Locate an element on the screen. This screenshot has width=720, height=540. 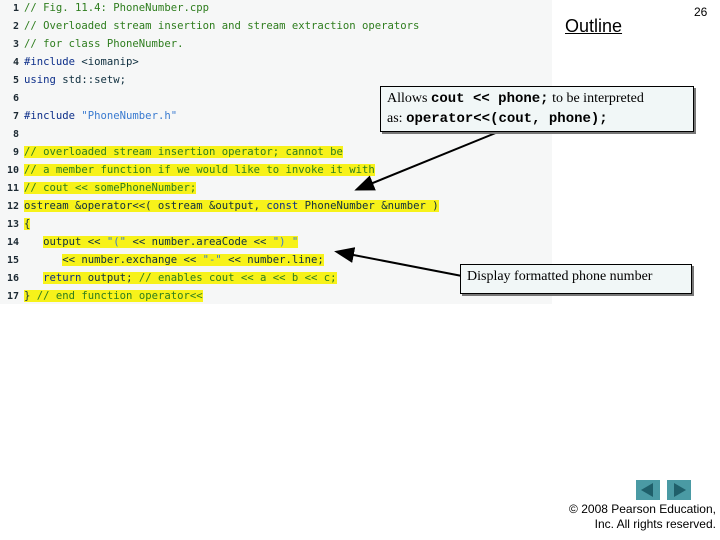
line-number: 13 is located at coordinates (12, 224).